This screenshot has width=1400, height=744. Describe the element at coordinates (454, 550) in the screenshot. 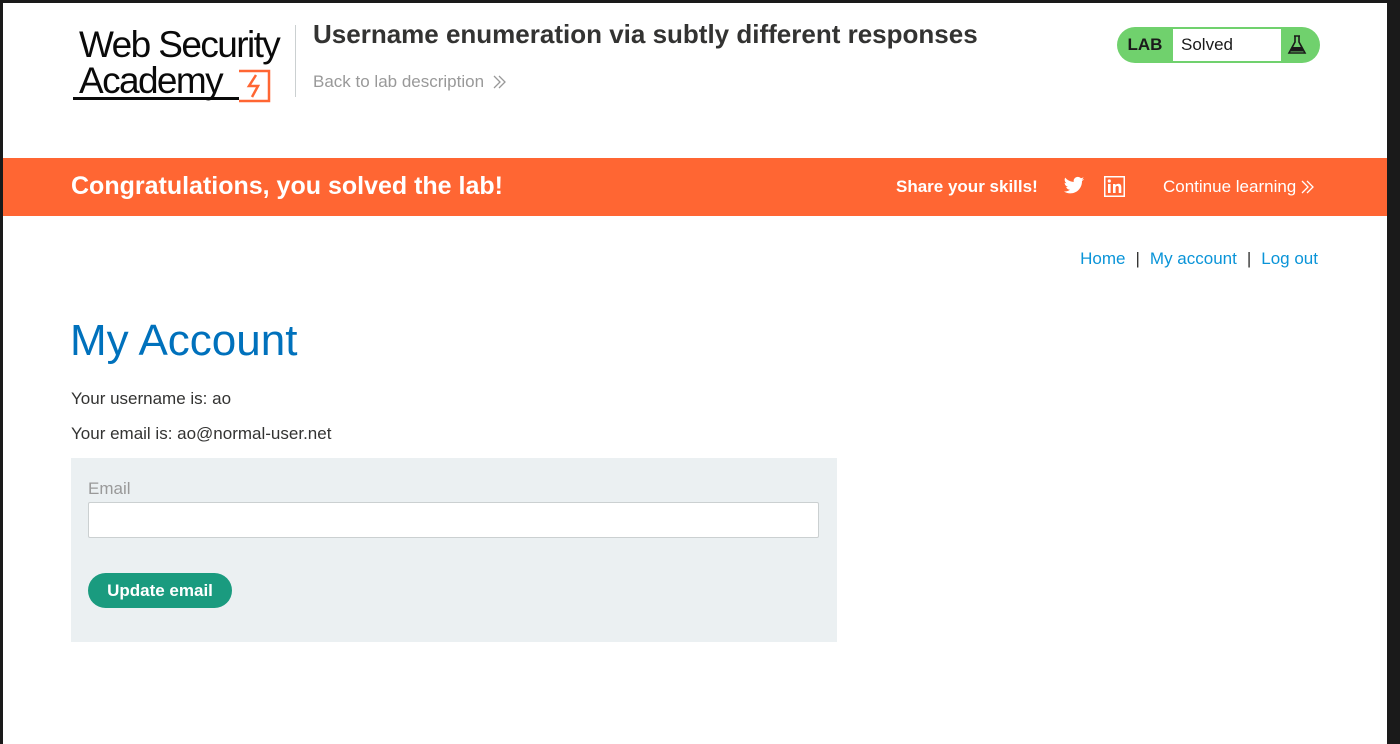

I see `change-email-form: Email Update email` at that location.